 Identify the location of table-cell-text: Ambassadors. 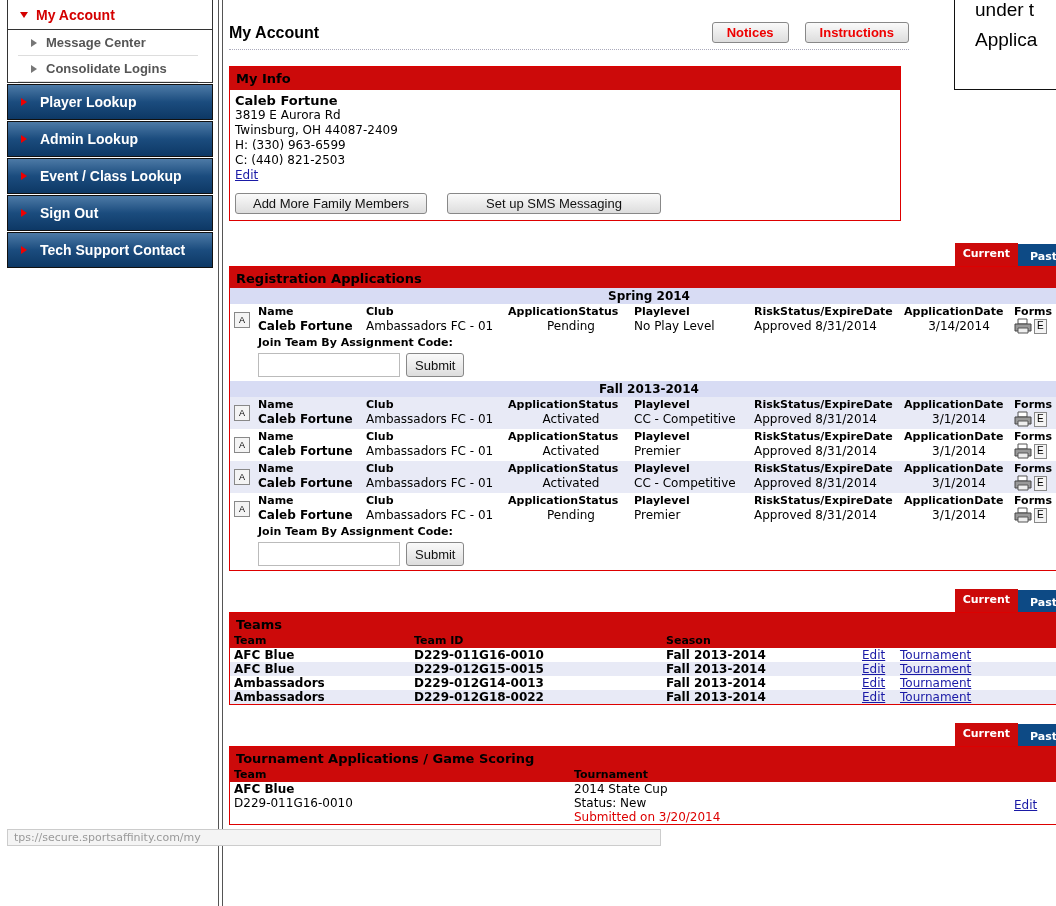
(280, 683).